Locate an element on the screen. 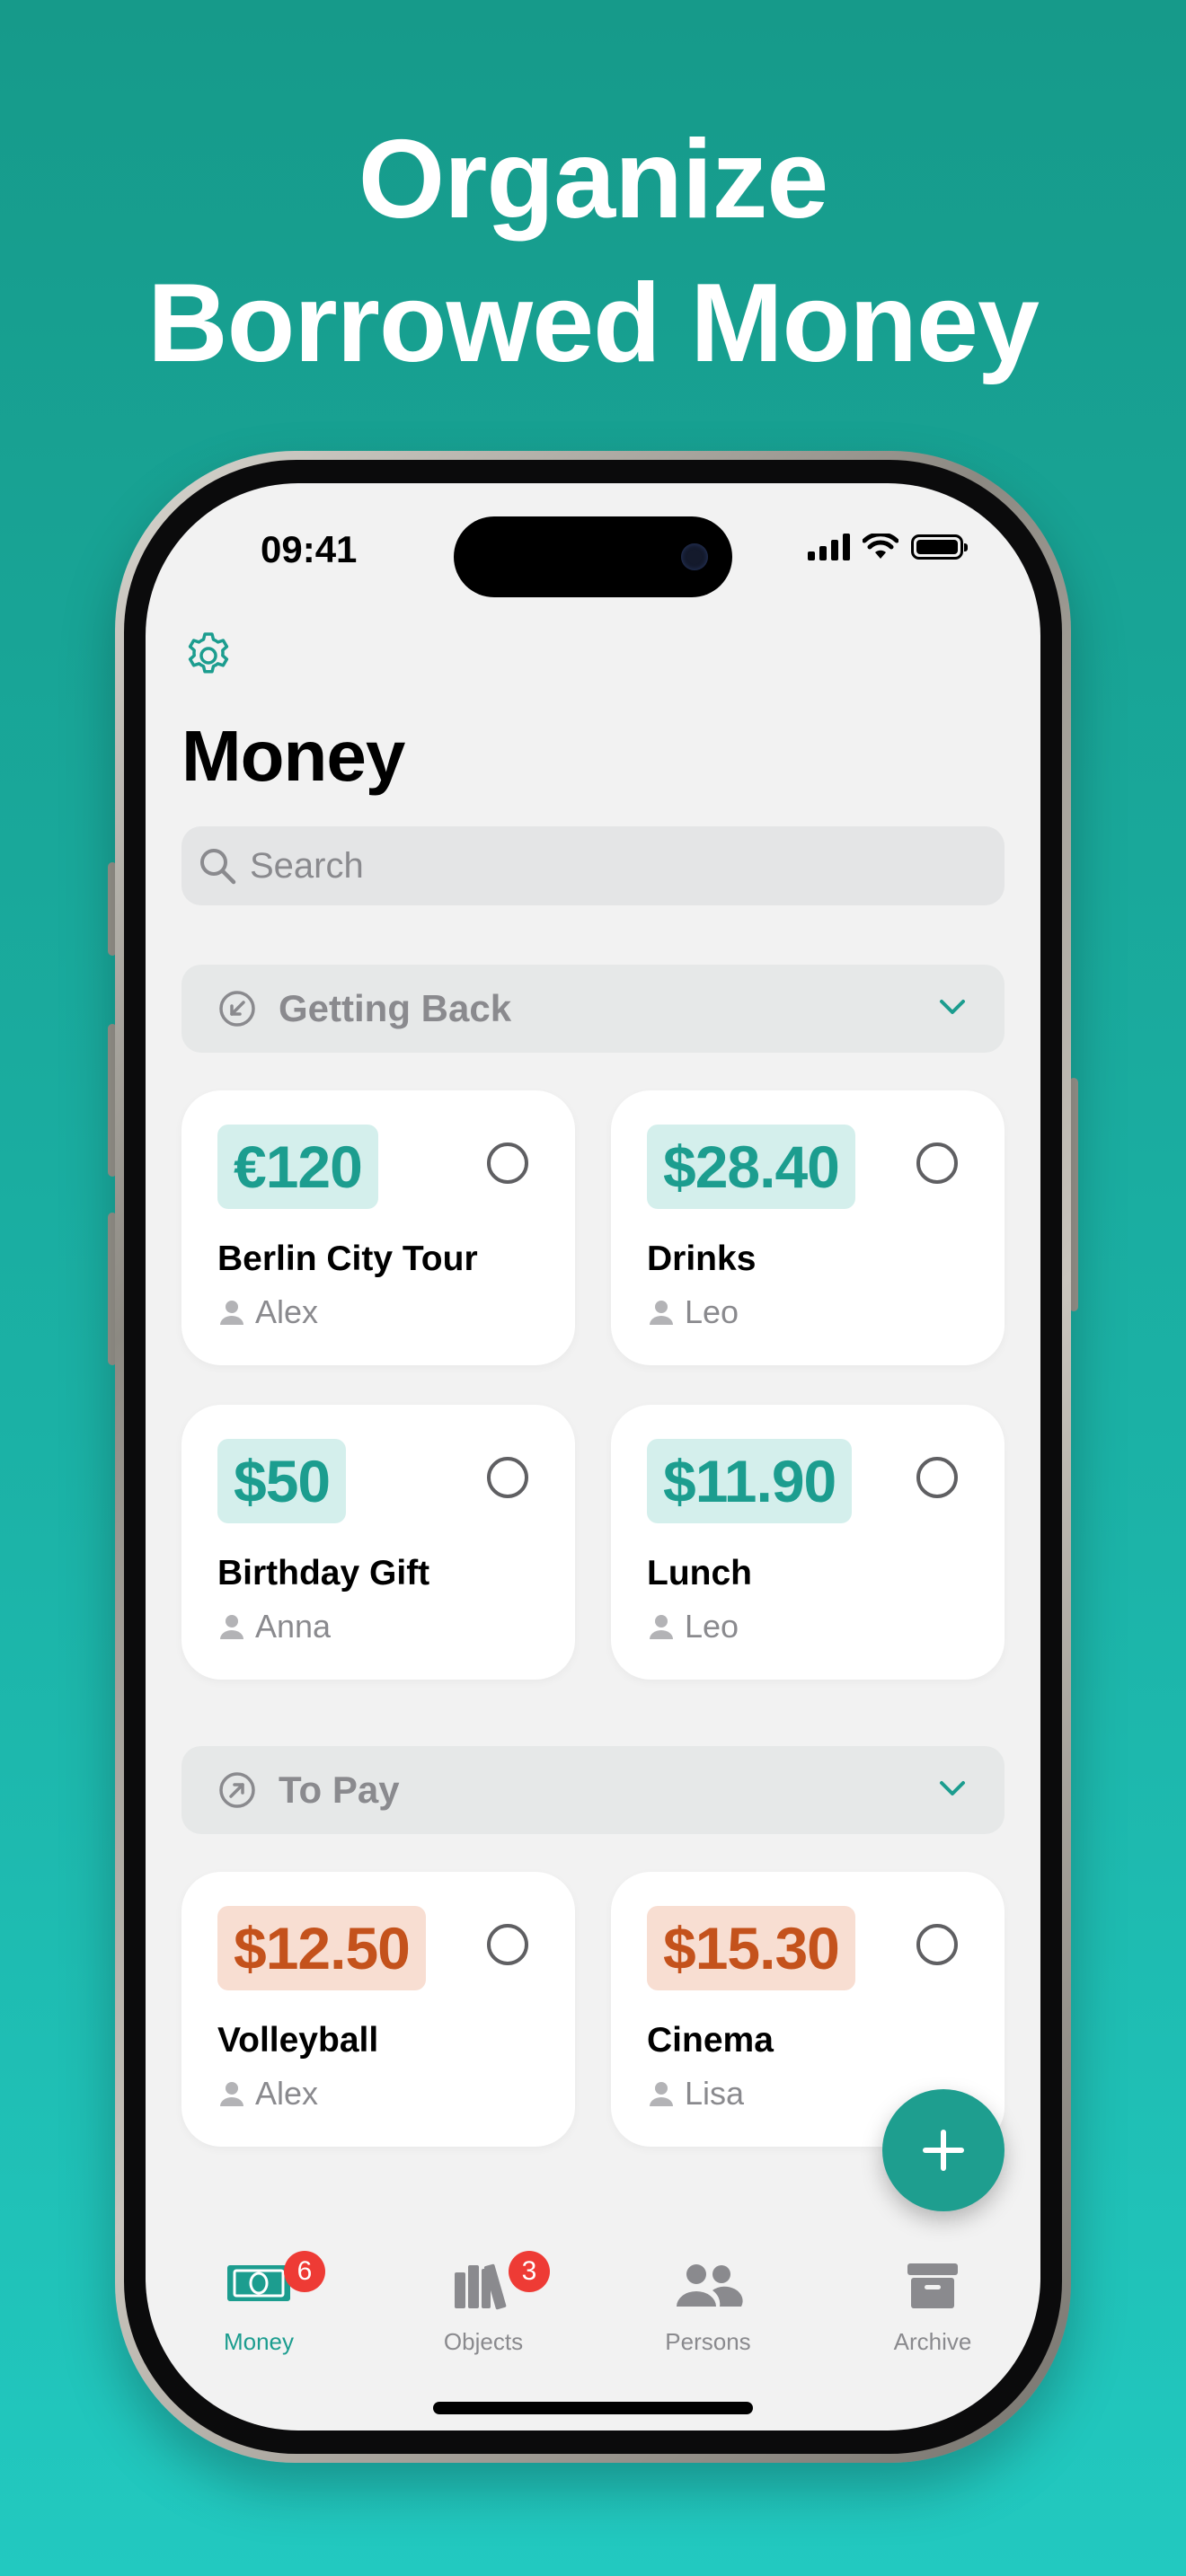 Image resolution: width=1186 pixels, height=2576 pixels. arrow-down-left-circle-icon is located at coordinates (237, 1009).